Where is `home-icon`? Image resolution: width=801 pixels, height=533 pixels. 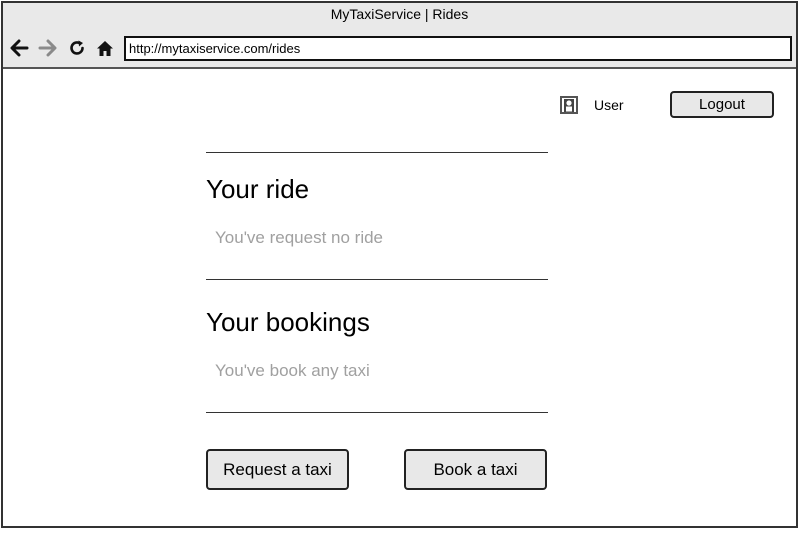
home-icon is located at coordinates (105, 48).